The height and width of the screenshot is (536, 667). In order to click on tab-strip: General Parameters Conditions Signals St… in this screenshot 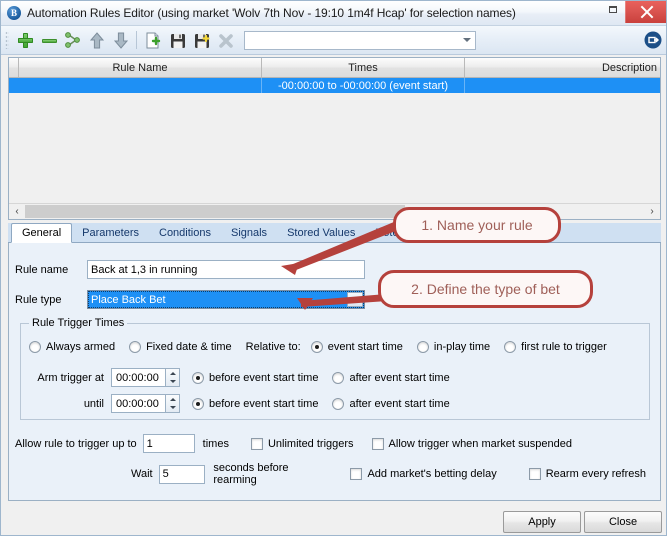, I will do `click(334, 233)`.